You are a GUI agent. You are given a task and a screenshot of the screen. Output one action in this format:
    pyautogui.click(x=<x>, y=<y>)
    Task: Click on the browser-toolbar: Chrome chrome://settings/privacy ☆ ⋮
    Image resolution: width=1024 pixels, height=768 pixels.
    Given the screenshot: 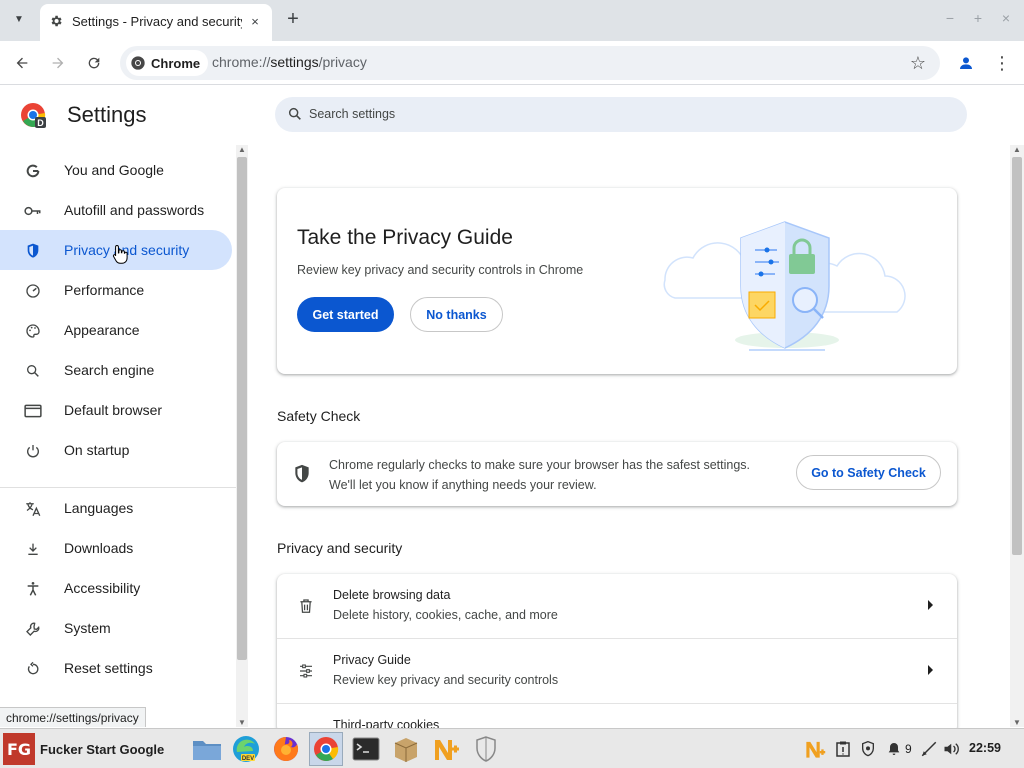 What is the action you would take?
    pyautogui.click(x=512, y=63)
    